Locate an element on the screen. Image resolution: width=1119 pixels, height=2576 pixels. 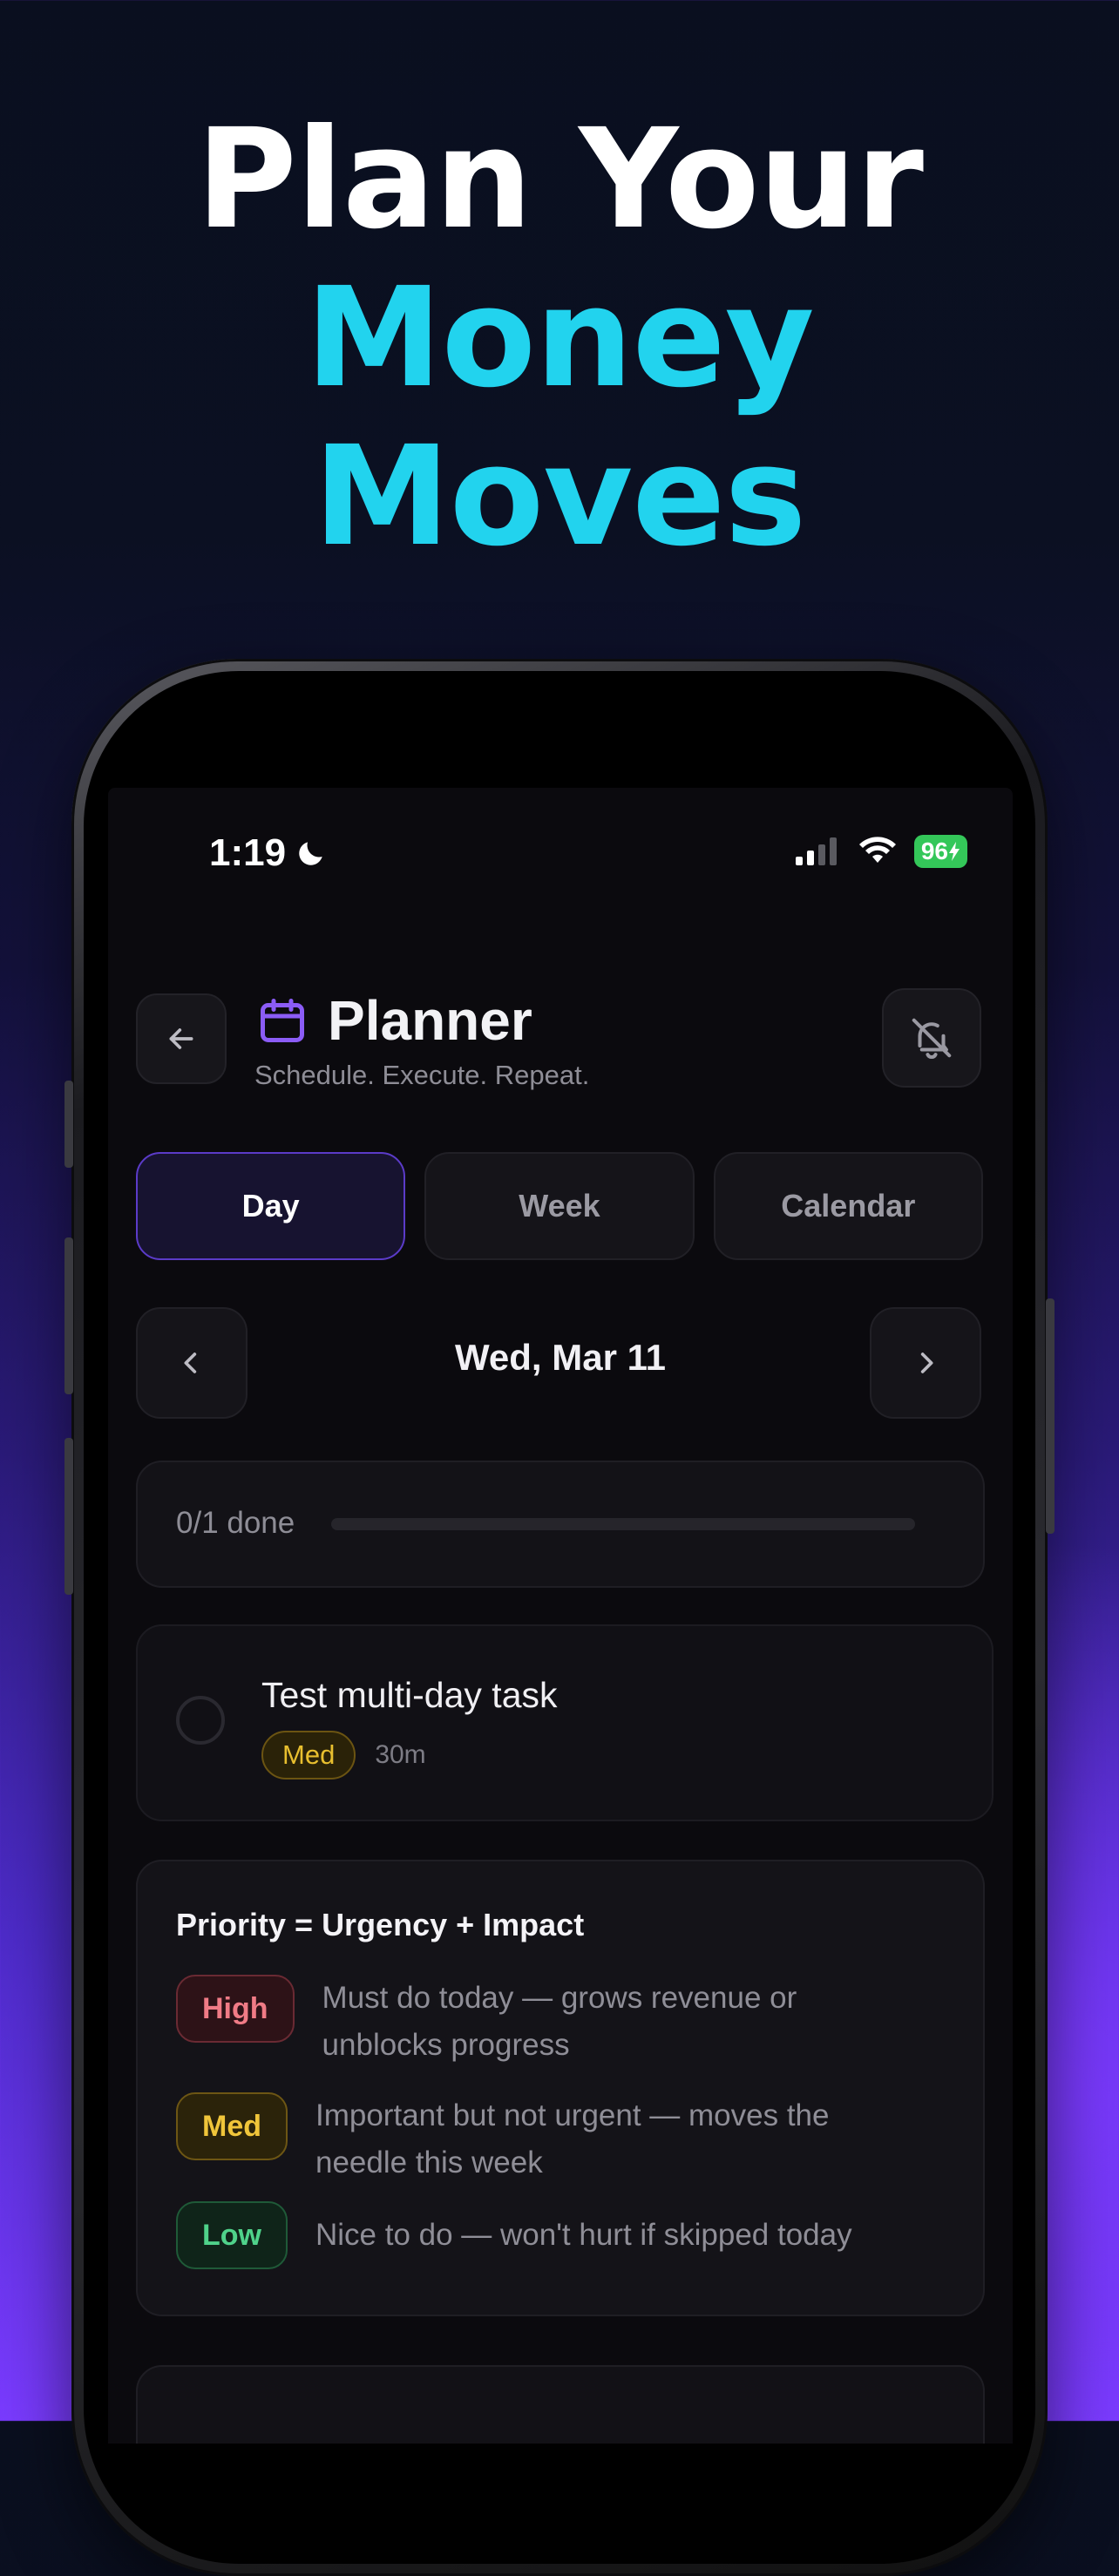
bell-off-icon is located at coordinates (932, 1038).